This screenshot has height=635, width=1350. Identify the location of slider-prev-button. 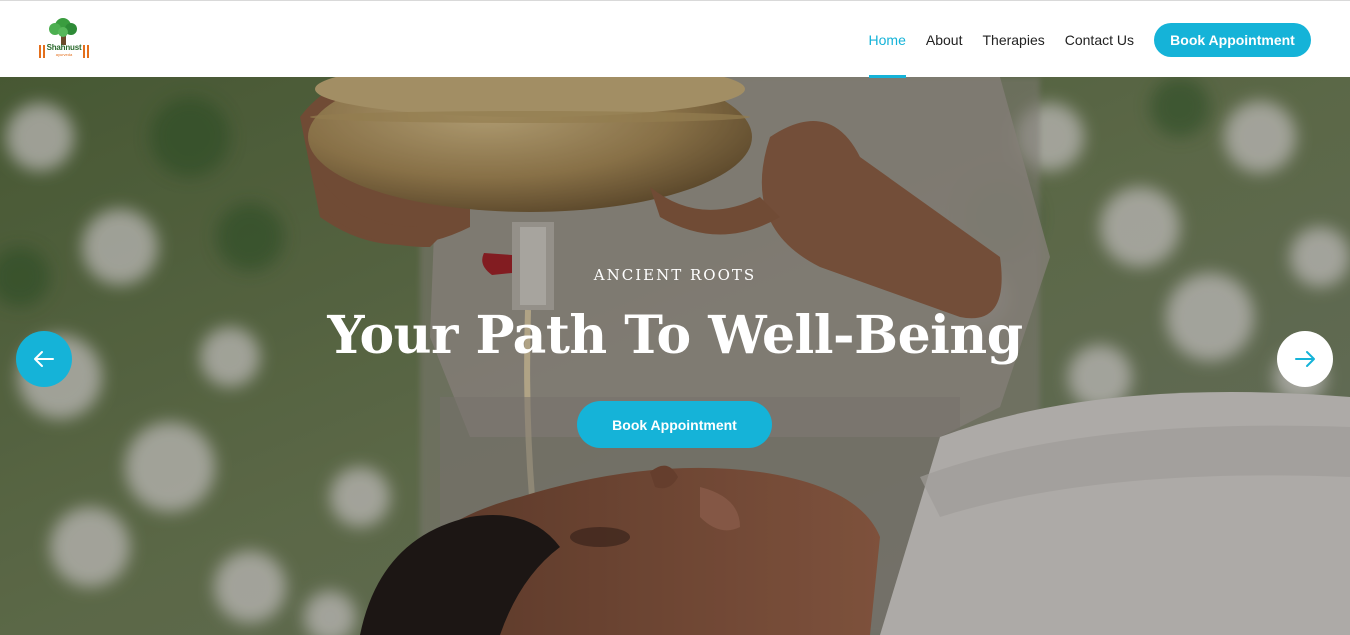
(44, 359).